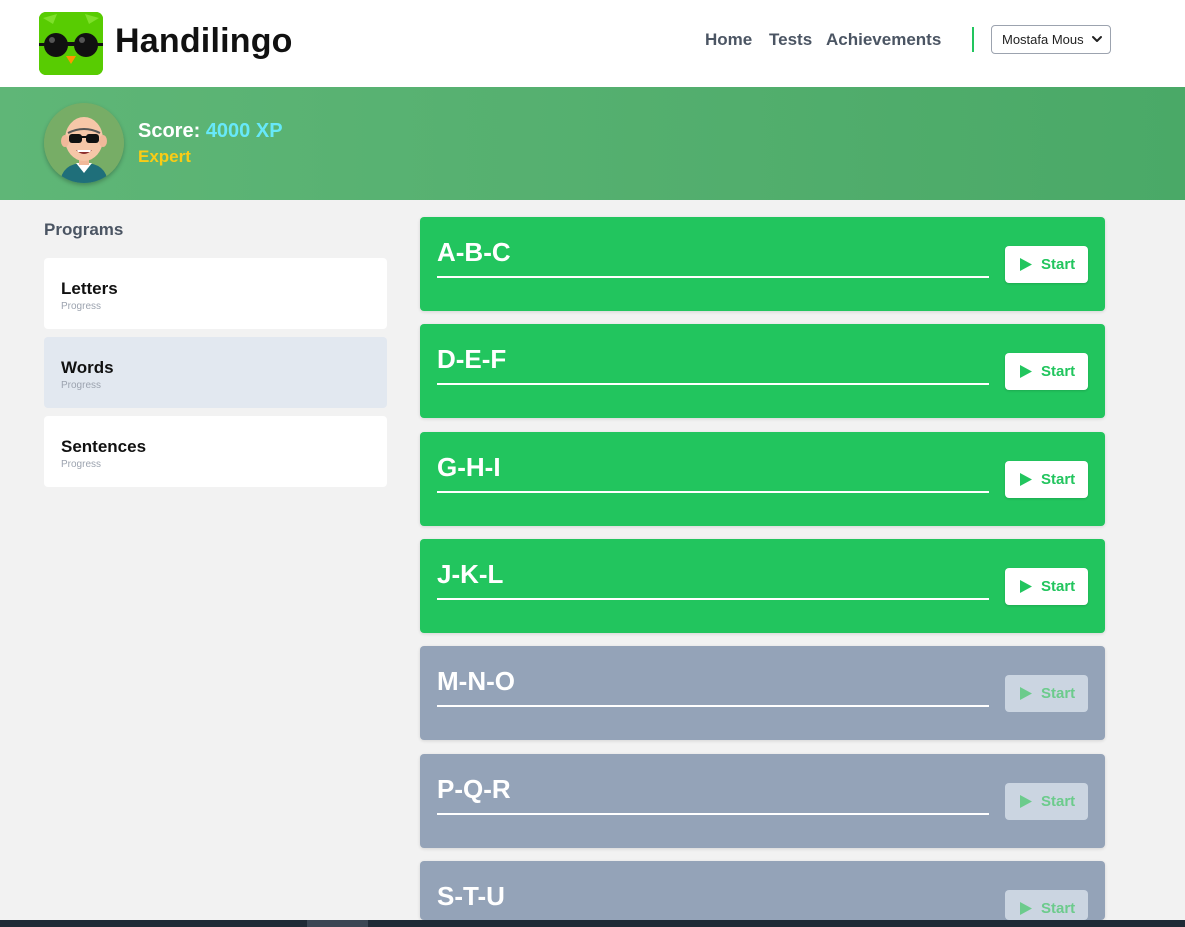 The image size is (1185, 927). Describe the element at coordinates (762, 693) in the screenshot. I see `unit-card-mno: M-N-O Start` at that location.